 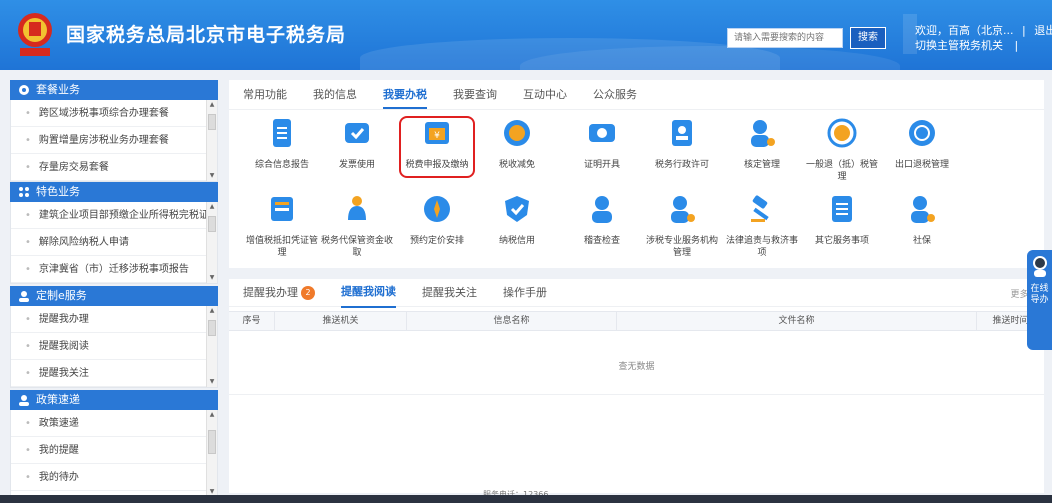 I want to click on function-label: 综合信息报告, so click(x=281, y=165).